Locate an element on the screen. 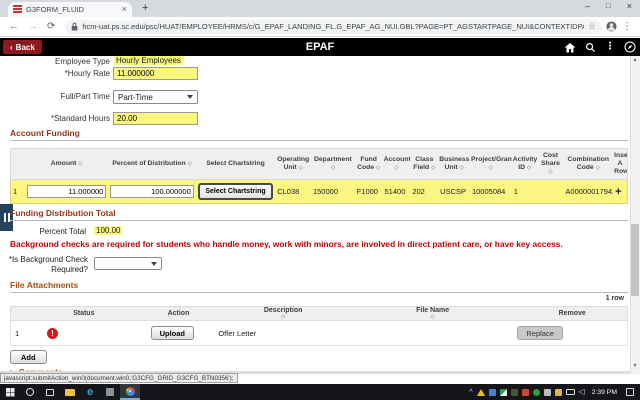 This screenshot has height=400, width=640. folder-icon is located at coordinates (70, 392).